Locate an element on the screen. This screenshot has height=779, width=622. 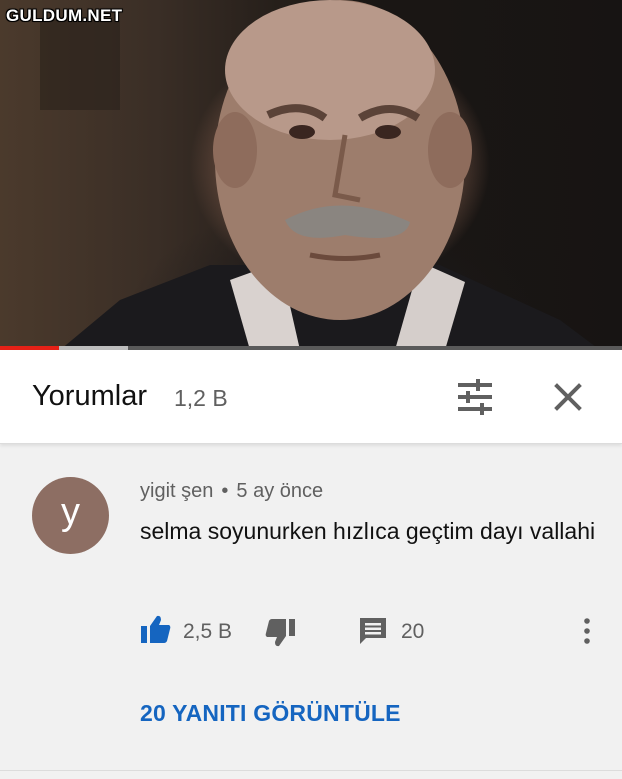
like-count: 2,5 B is located at coordinates (208, 631).